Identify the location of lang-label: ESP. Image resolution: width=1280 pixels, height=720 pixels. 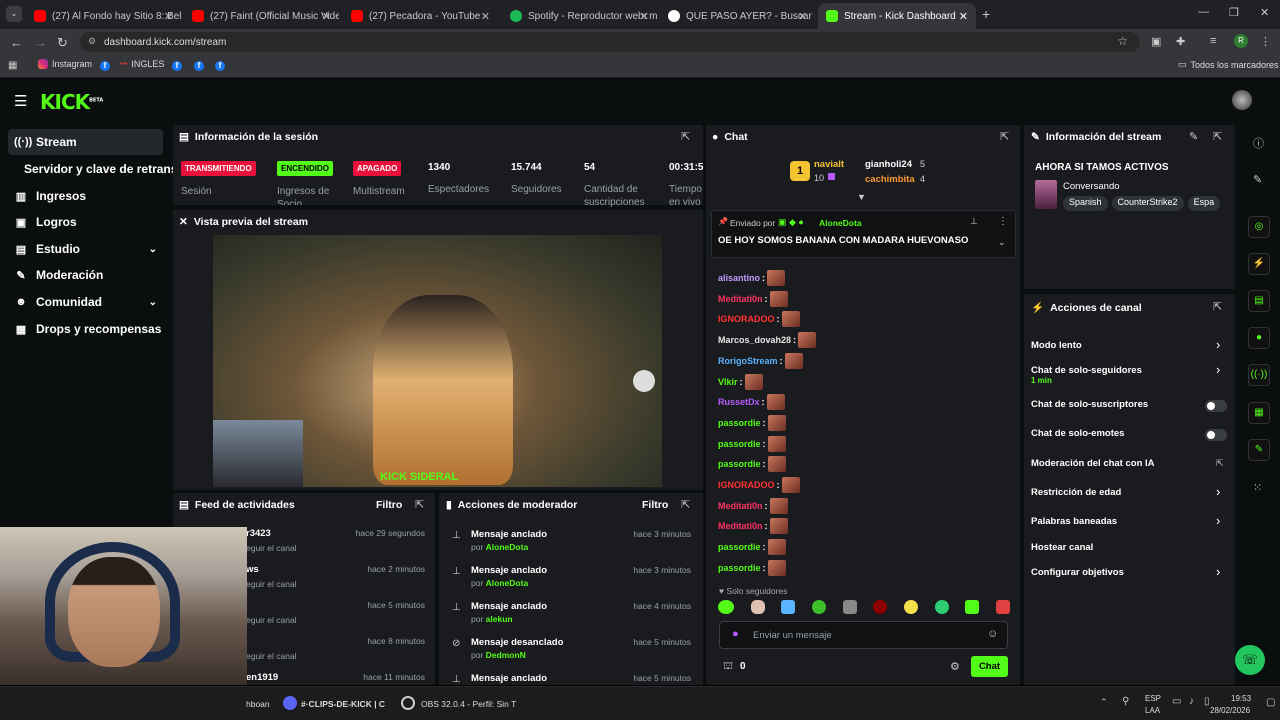
(1153, 698).